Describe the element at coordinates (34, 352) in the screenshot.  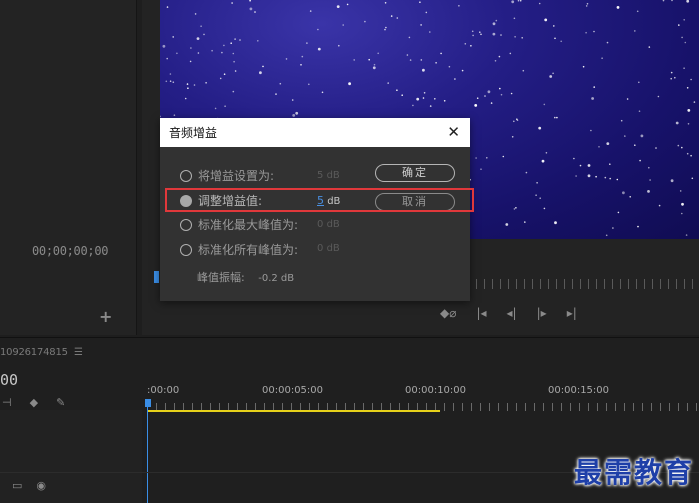
I see `sequence-name: 10926174815` at that location.